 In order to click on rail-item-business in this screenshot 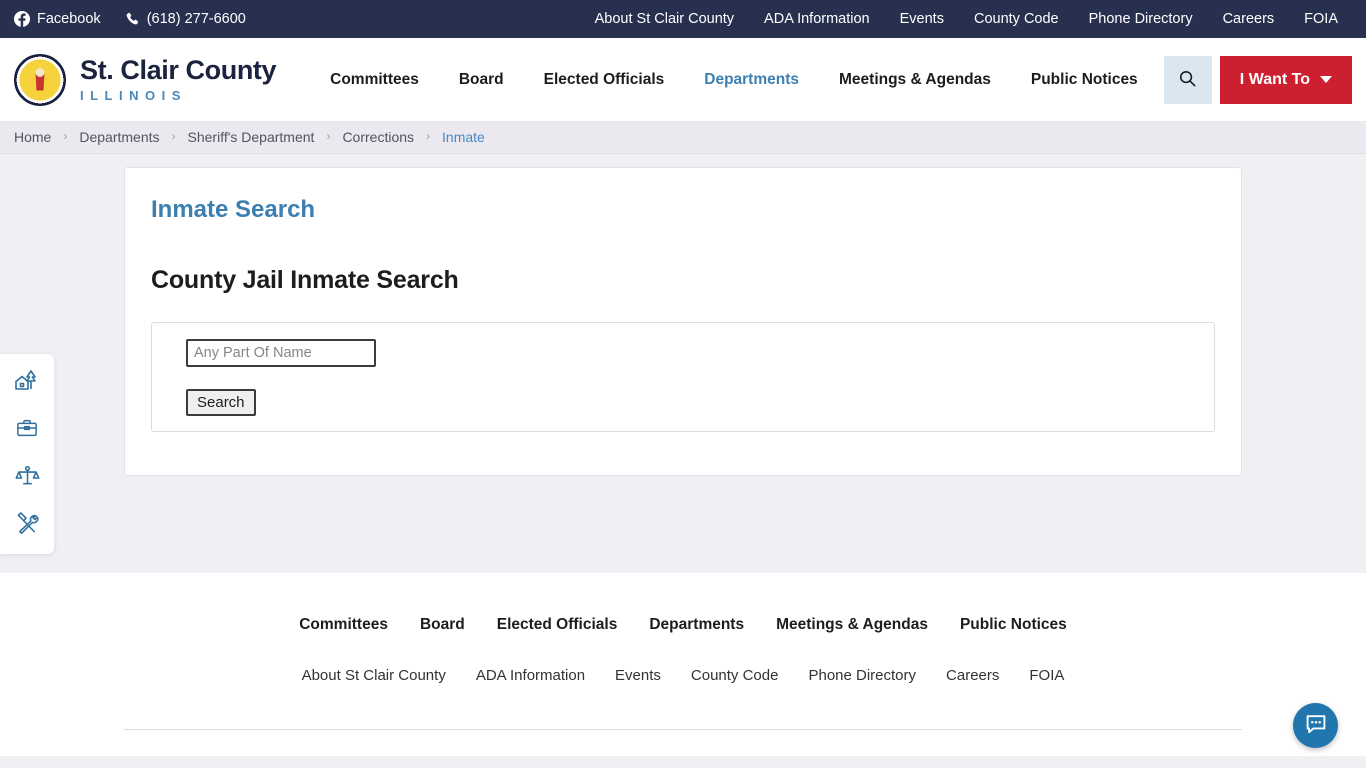, I will do `click(27, 430)`.